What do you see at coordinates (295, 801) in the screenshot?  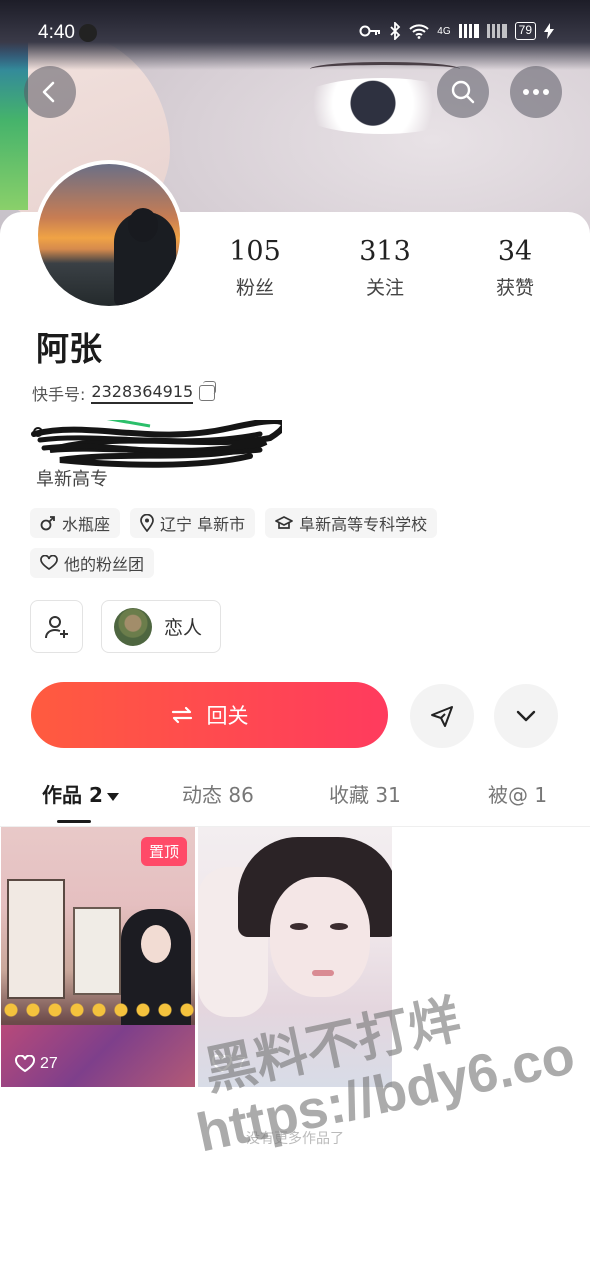 I see `content-tabs: 作品 2 动态 86 收藏 31 被@ 1` at bounding box center [295, 801].